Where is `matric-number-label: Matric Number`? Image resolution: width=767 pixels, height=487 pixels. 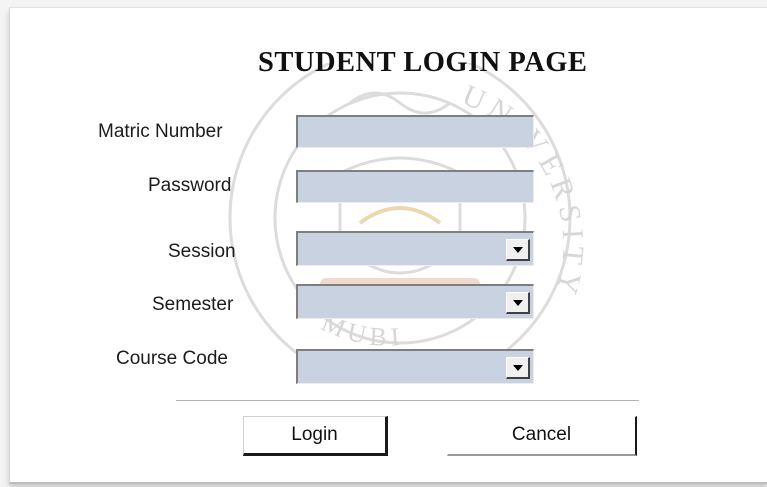
matric-number-label: Matric Number is located at coordinates (160, 131).